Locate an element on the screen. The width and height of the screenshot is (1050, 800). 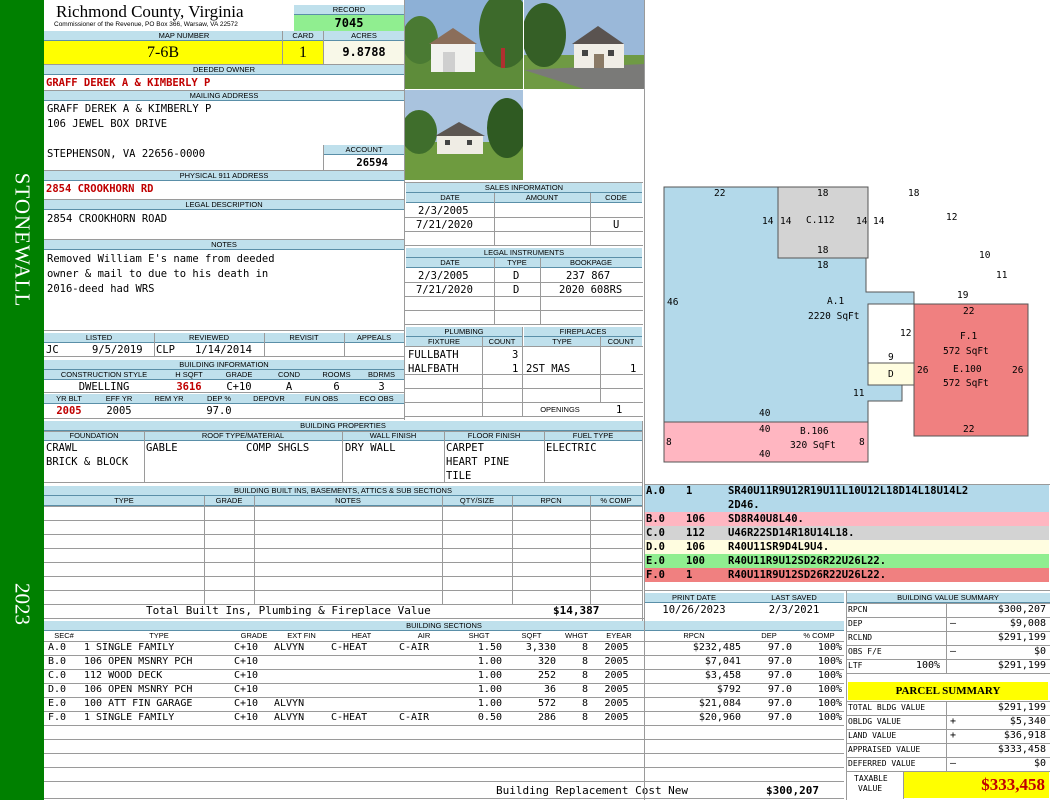
bs-cell-air: C-AIR is located at coordinates (414, 647).